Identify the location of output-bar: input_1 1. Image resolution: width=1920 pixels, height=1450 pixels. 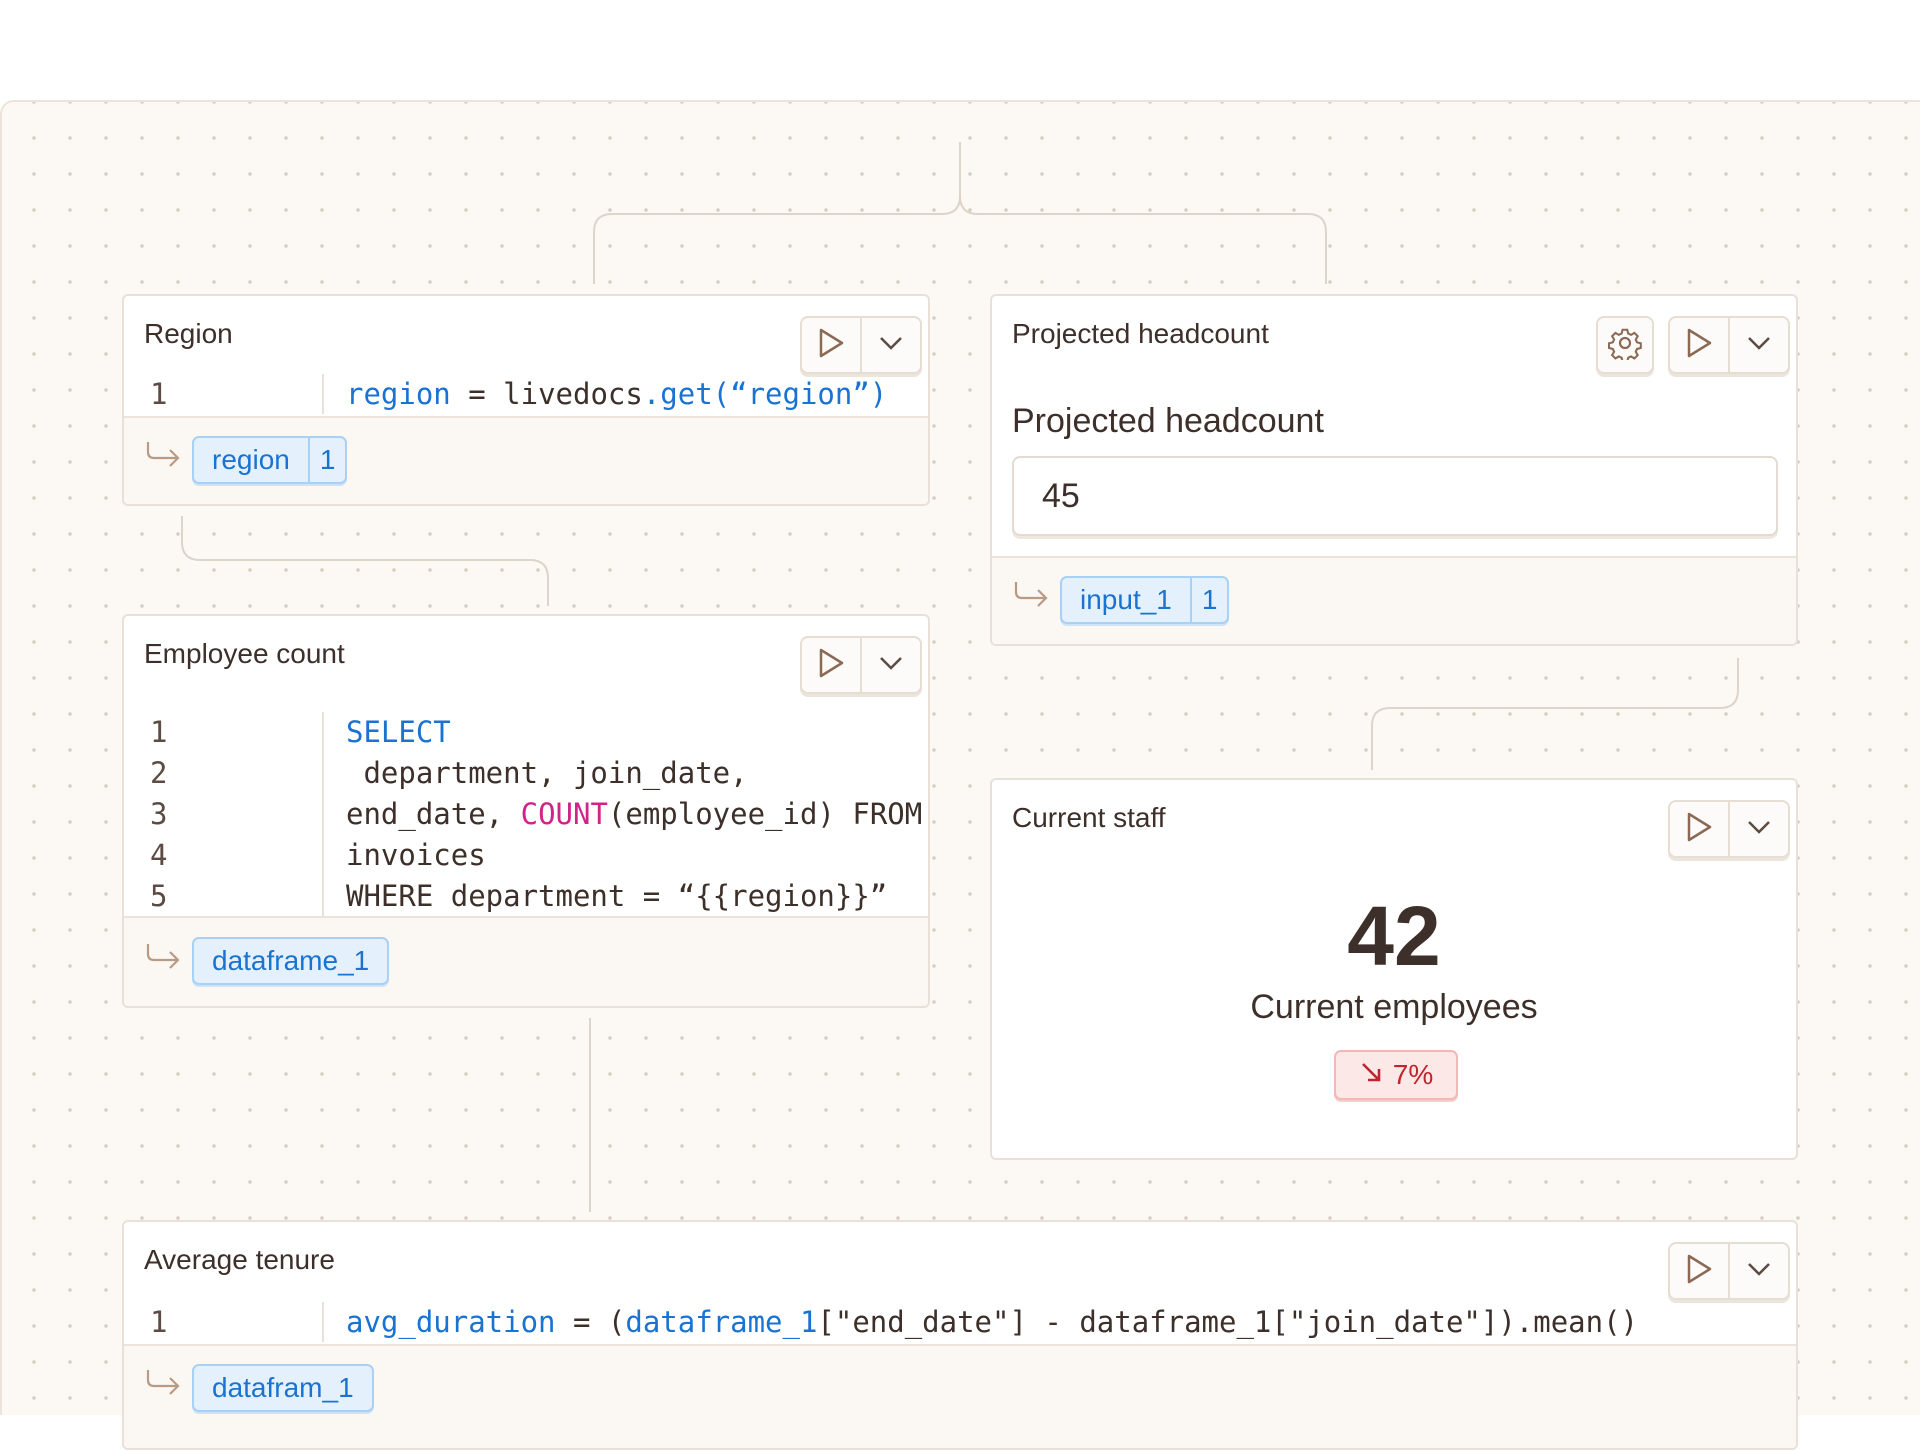
(1394, 600).